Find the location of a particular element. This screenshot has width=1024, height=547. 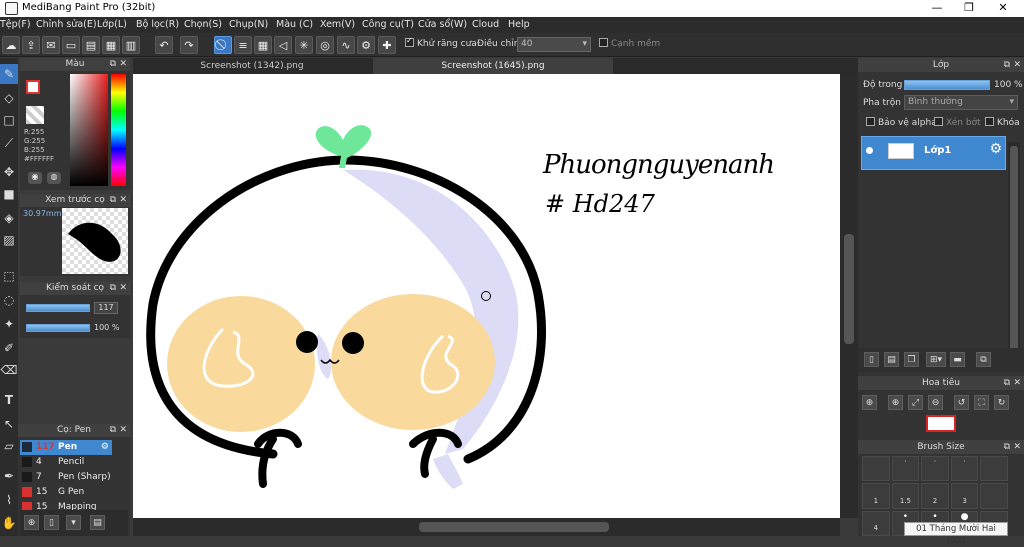

eyedropper-tool-icon: ✒ is located at coordinates (9, 476).